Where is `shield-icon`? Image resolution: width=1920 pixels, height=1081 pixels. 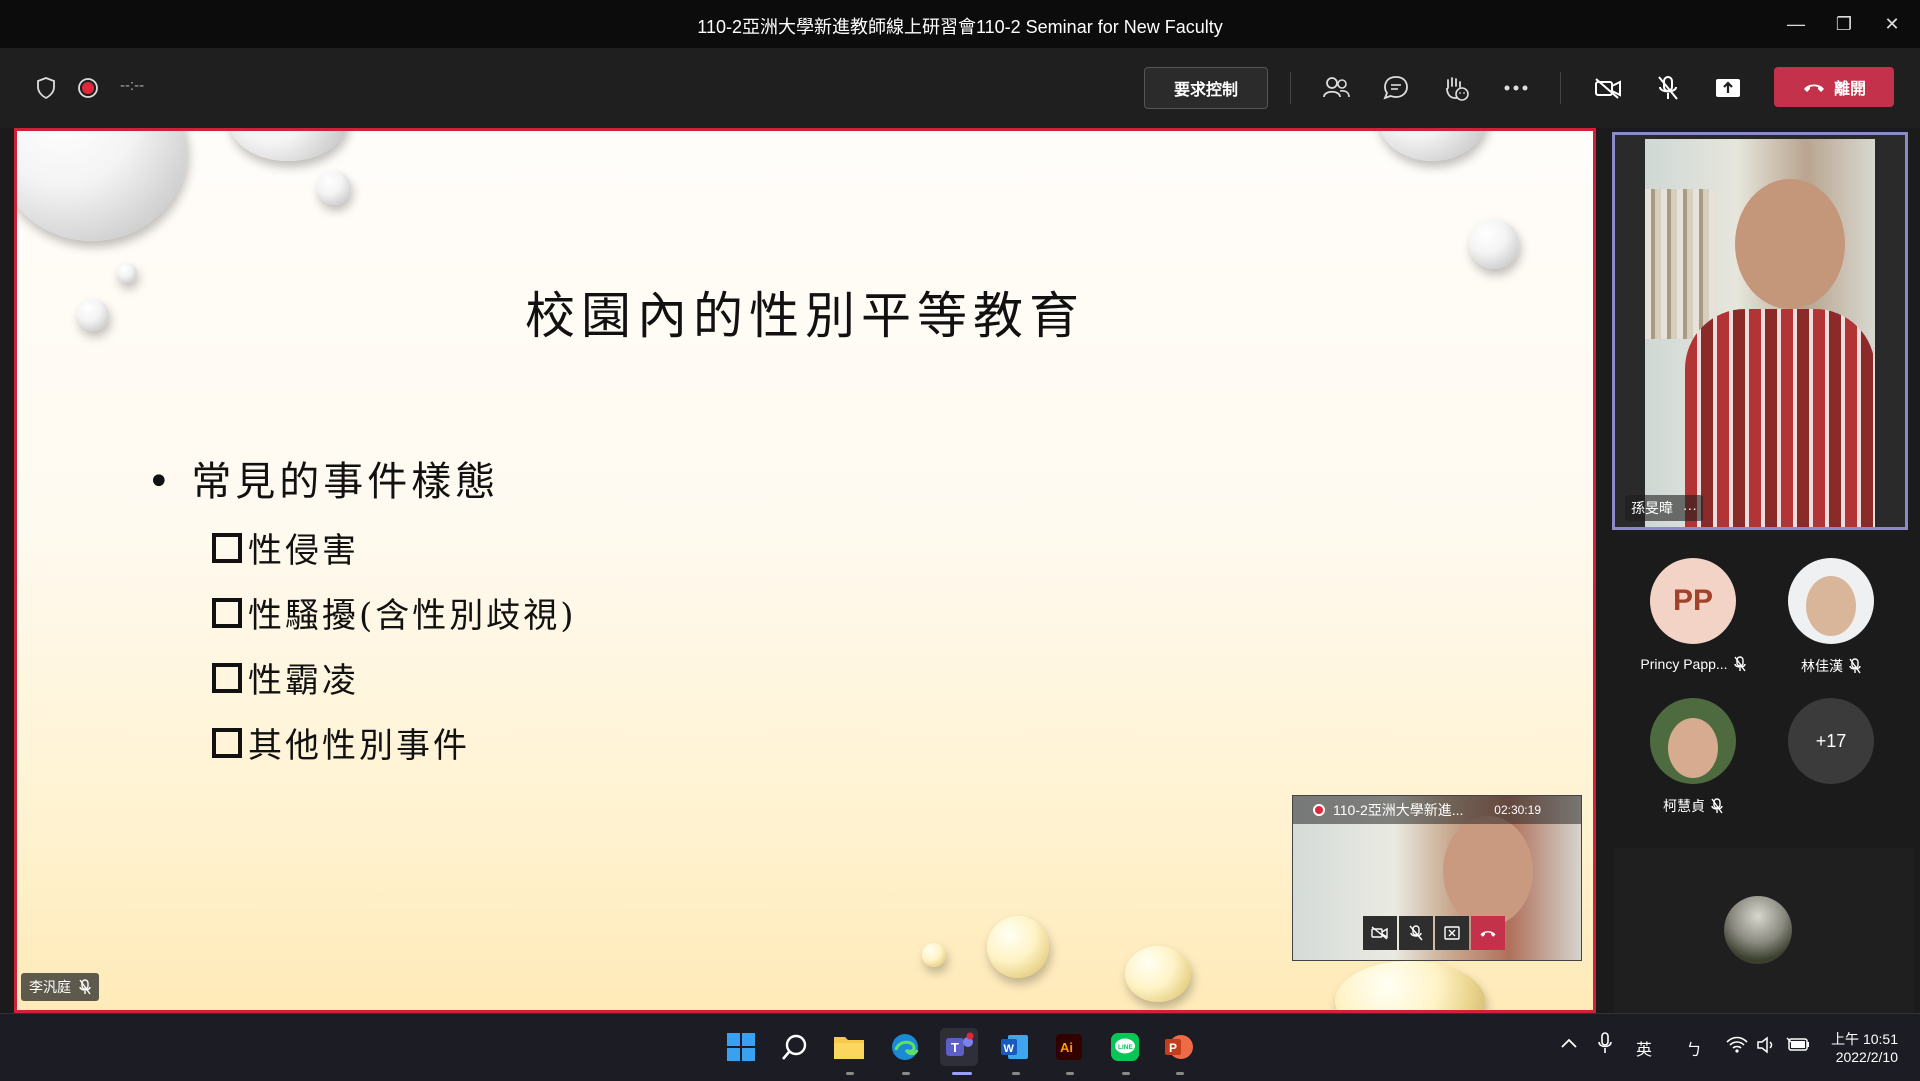 shield-icon is located at coordinates (46, 88).